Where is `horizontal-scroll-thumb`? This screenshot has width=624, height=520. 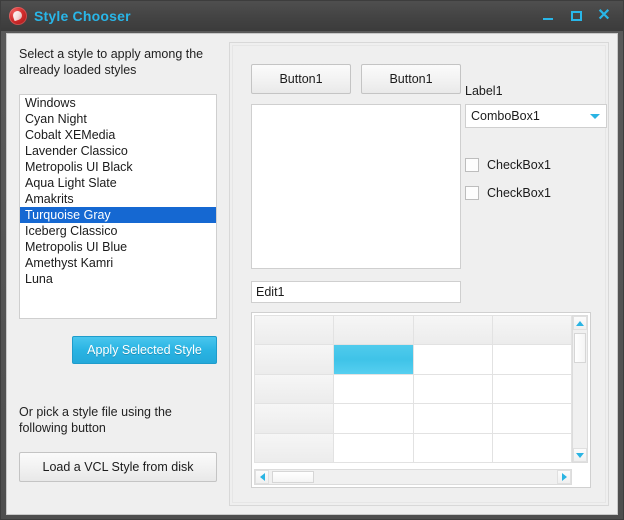 horizontal-scroll-thumb is located at coordinates (293, 477).